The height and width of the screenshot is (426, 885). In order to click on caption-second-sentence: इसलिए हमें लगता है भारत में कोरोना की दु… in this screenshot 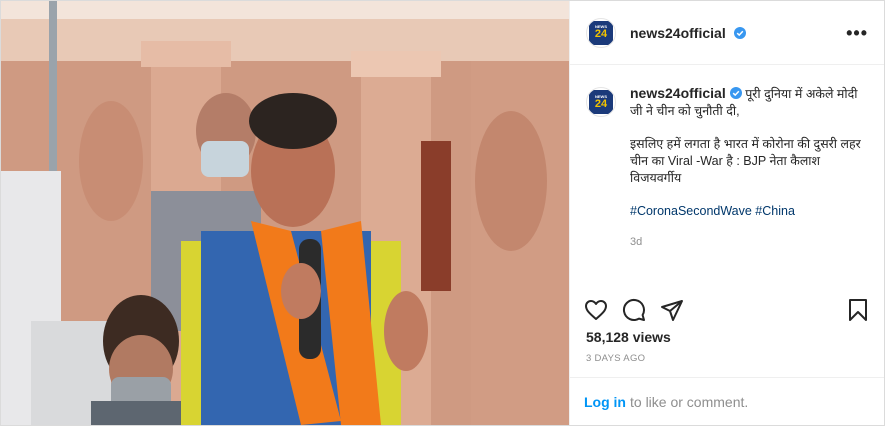, I will do `click(745, 161)`.